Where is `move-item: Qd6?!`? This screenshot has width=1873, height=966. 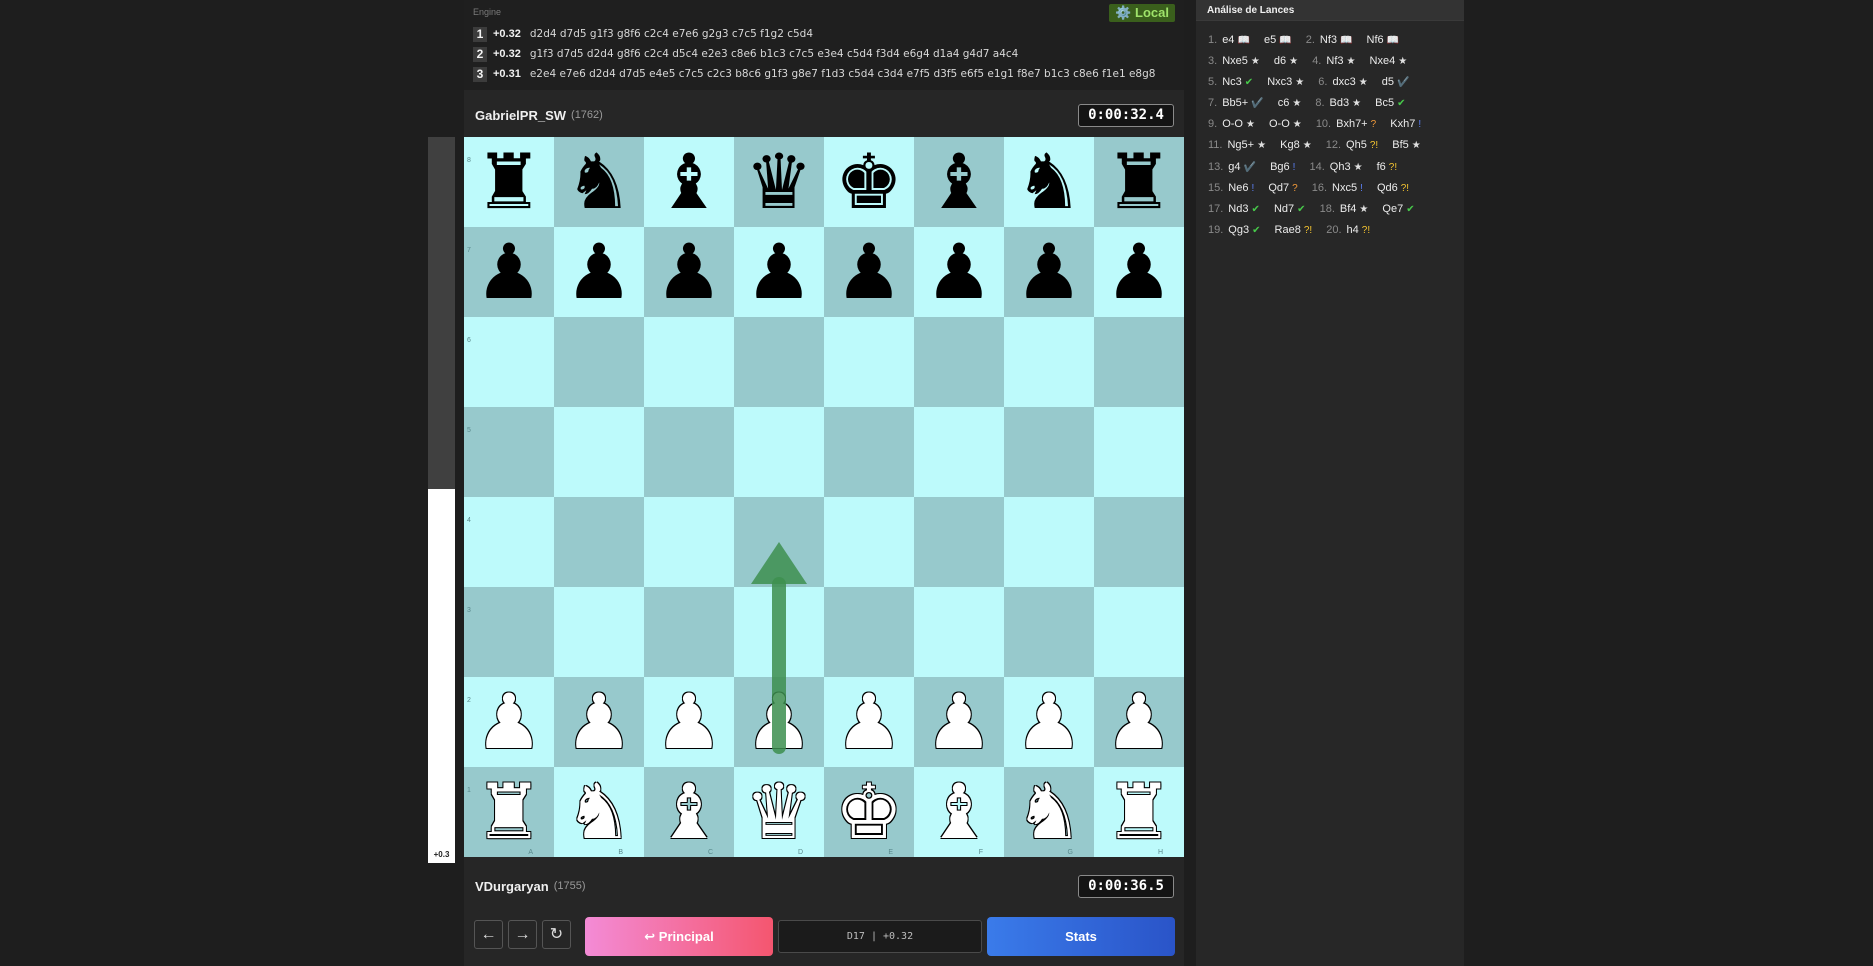 move-item: Qd6?! is located at coordinates (1393, 188).